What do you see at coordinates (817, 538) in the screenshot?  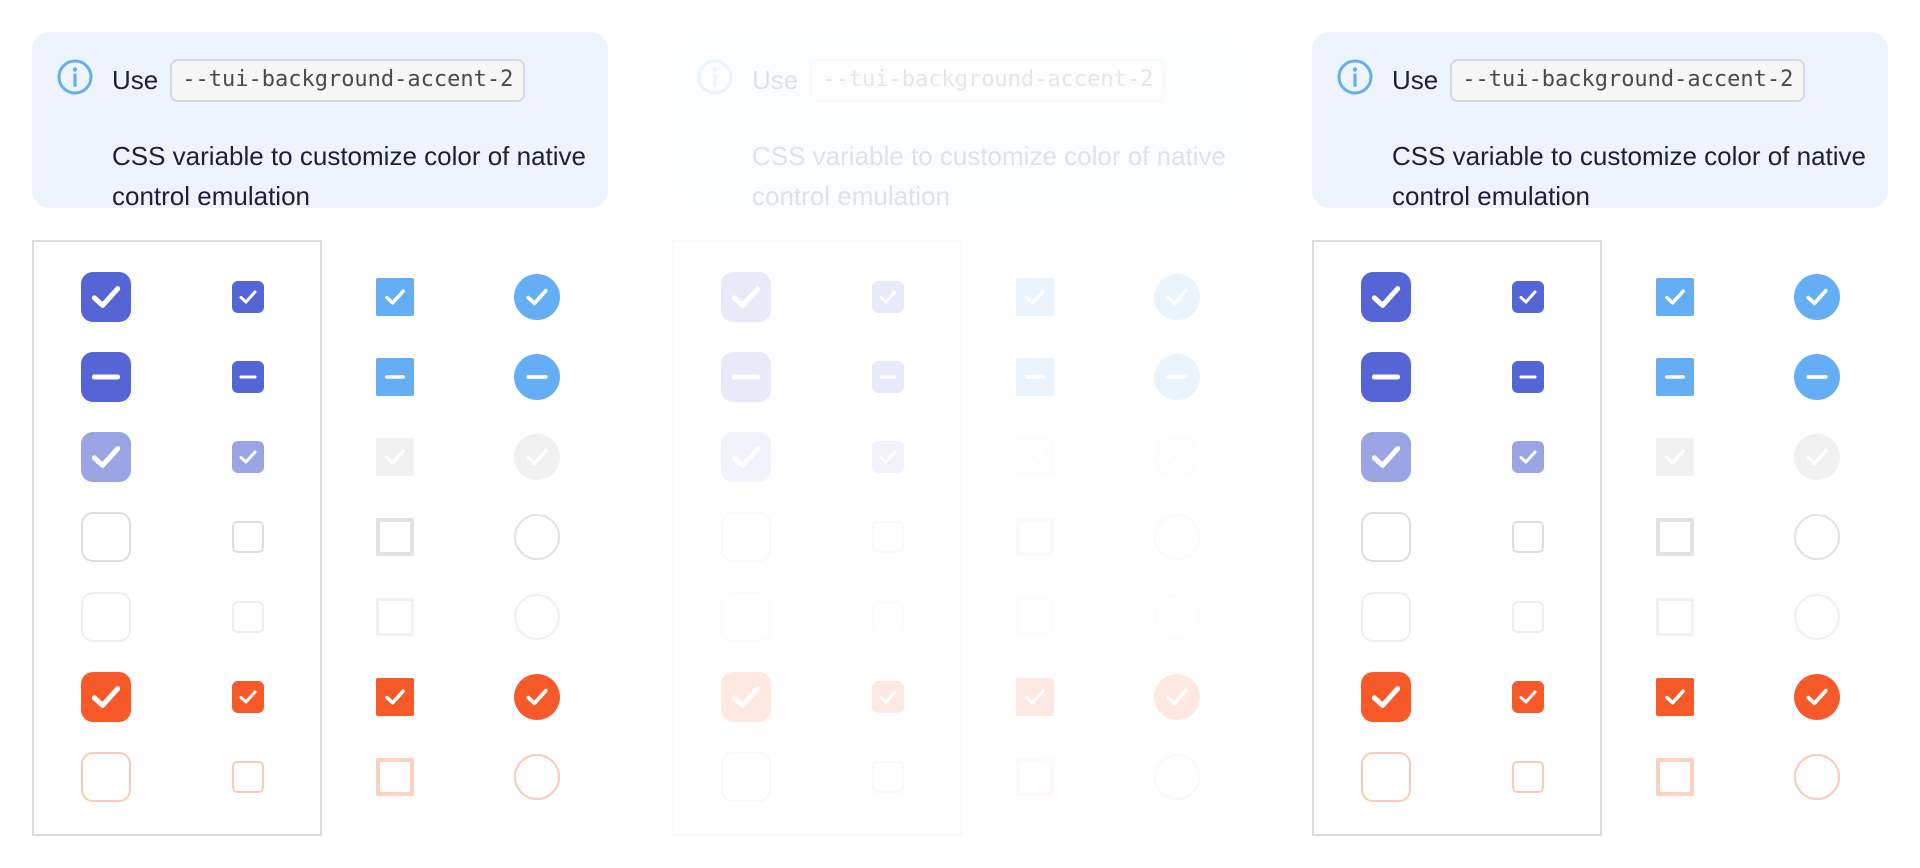 I see `checkbox-group-frame` at bounding box center [817, 538].